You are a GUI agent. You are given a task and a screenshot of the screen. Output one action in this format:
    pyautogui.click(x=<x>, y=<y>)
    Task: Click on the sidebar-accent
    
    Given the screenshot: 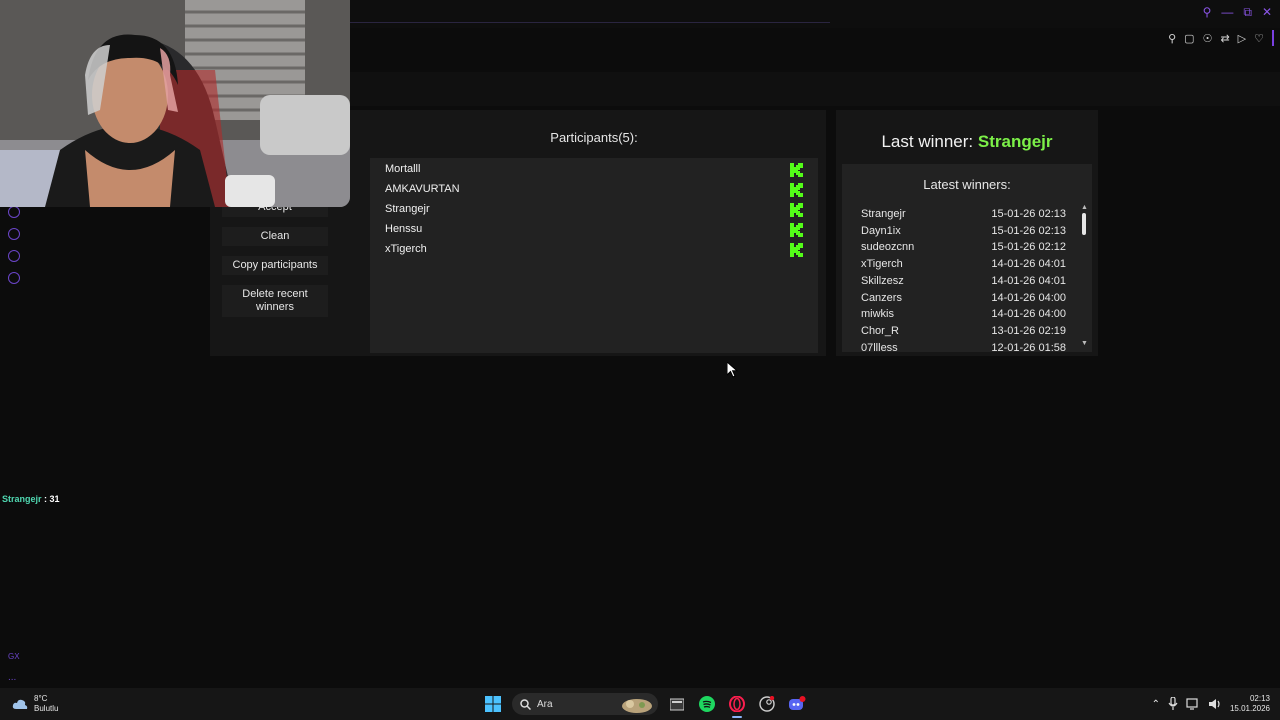 What is the action you would take?
    pyautogui.click(x=1273, y=38)
    